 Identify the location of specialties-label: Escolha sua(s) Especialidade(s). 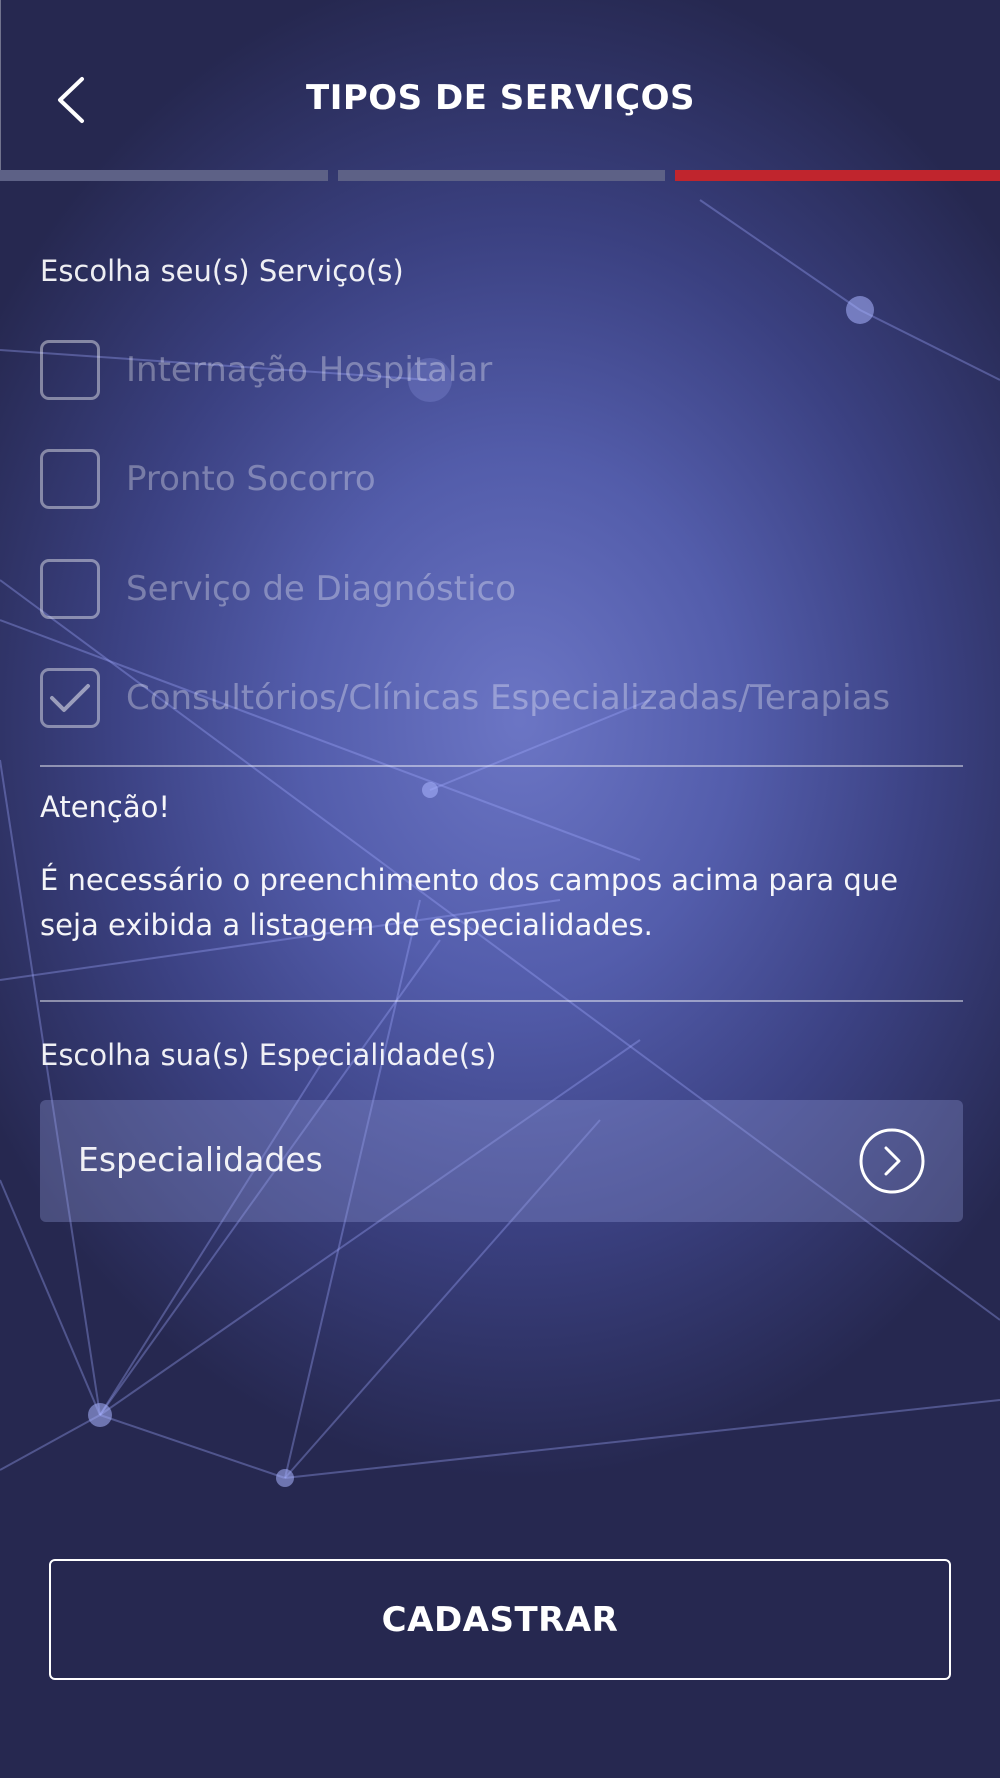
(268, 1055).